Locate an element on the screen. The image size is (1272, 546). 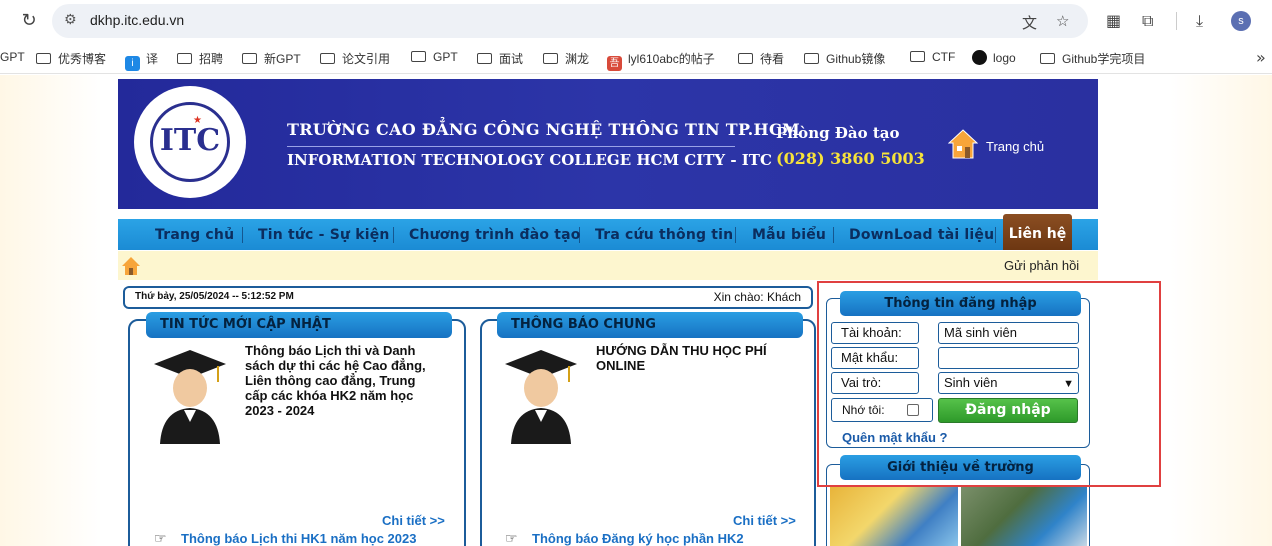
department-phone: (028) 3860 5003 is located at coordinates (850, 158).